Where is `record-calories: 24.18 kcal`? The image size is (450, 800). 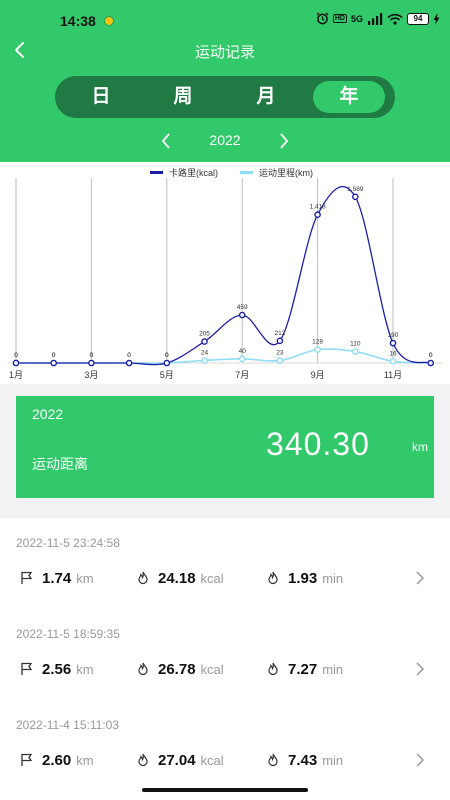 record-calories: 24.18 kcal is located at coordinates (180, 578).